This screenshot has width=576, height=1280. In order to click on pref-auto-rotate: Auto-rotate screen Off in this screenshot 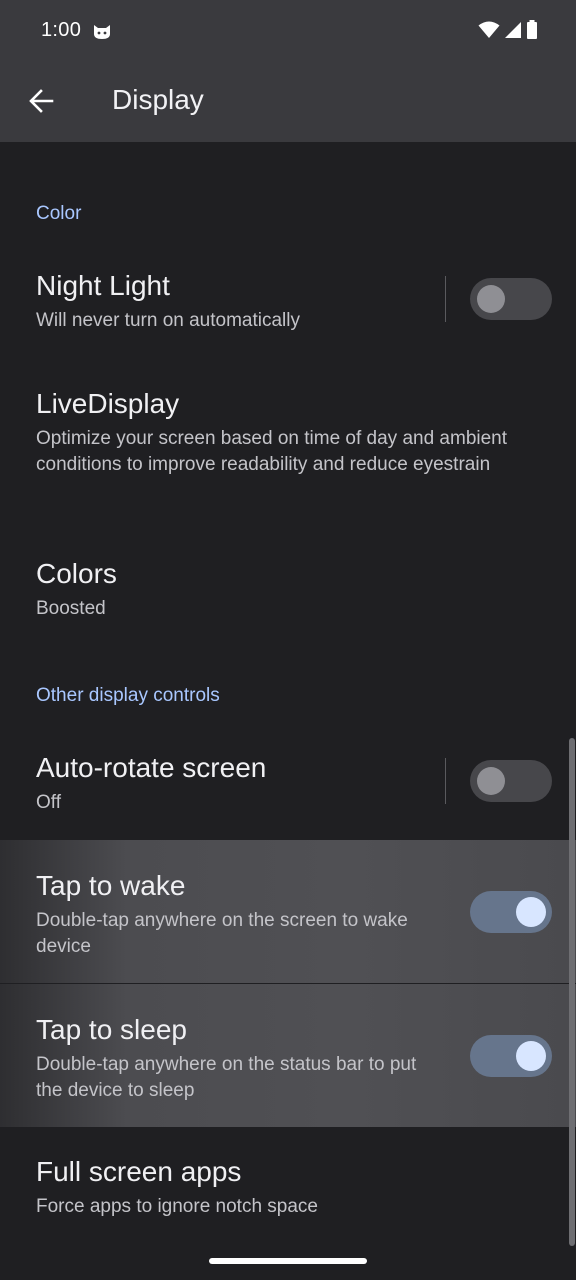, I will do `click(288, 785)`.